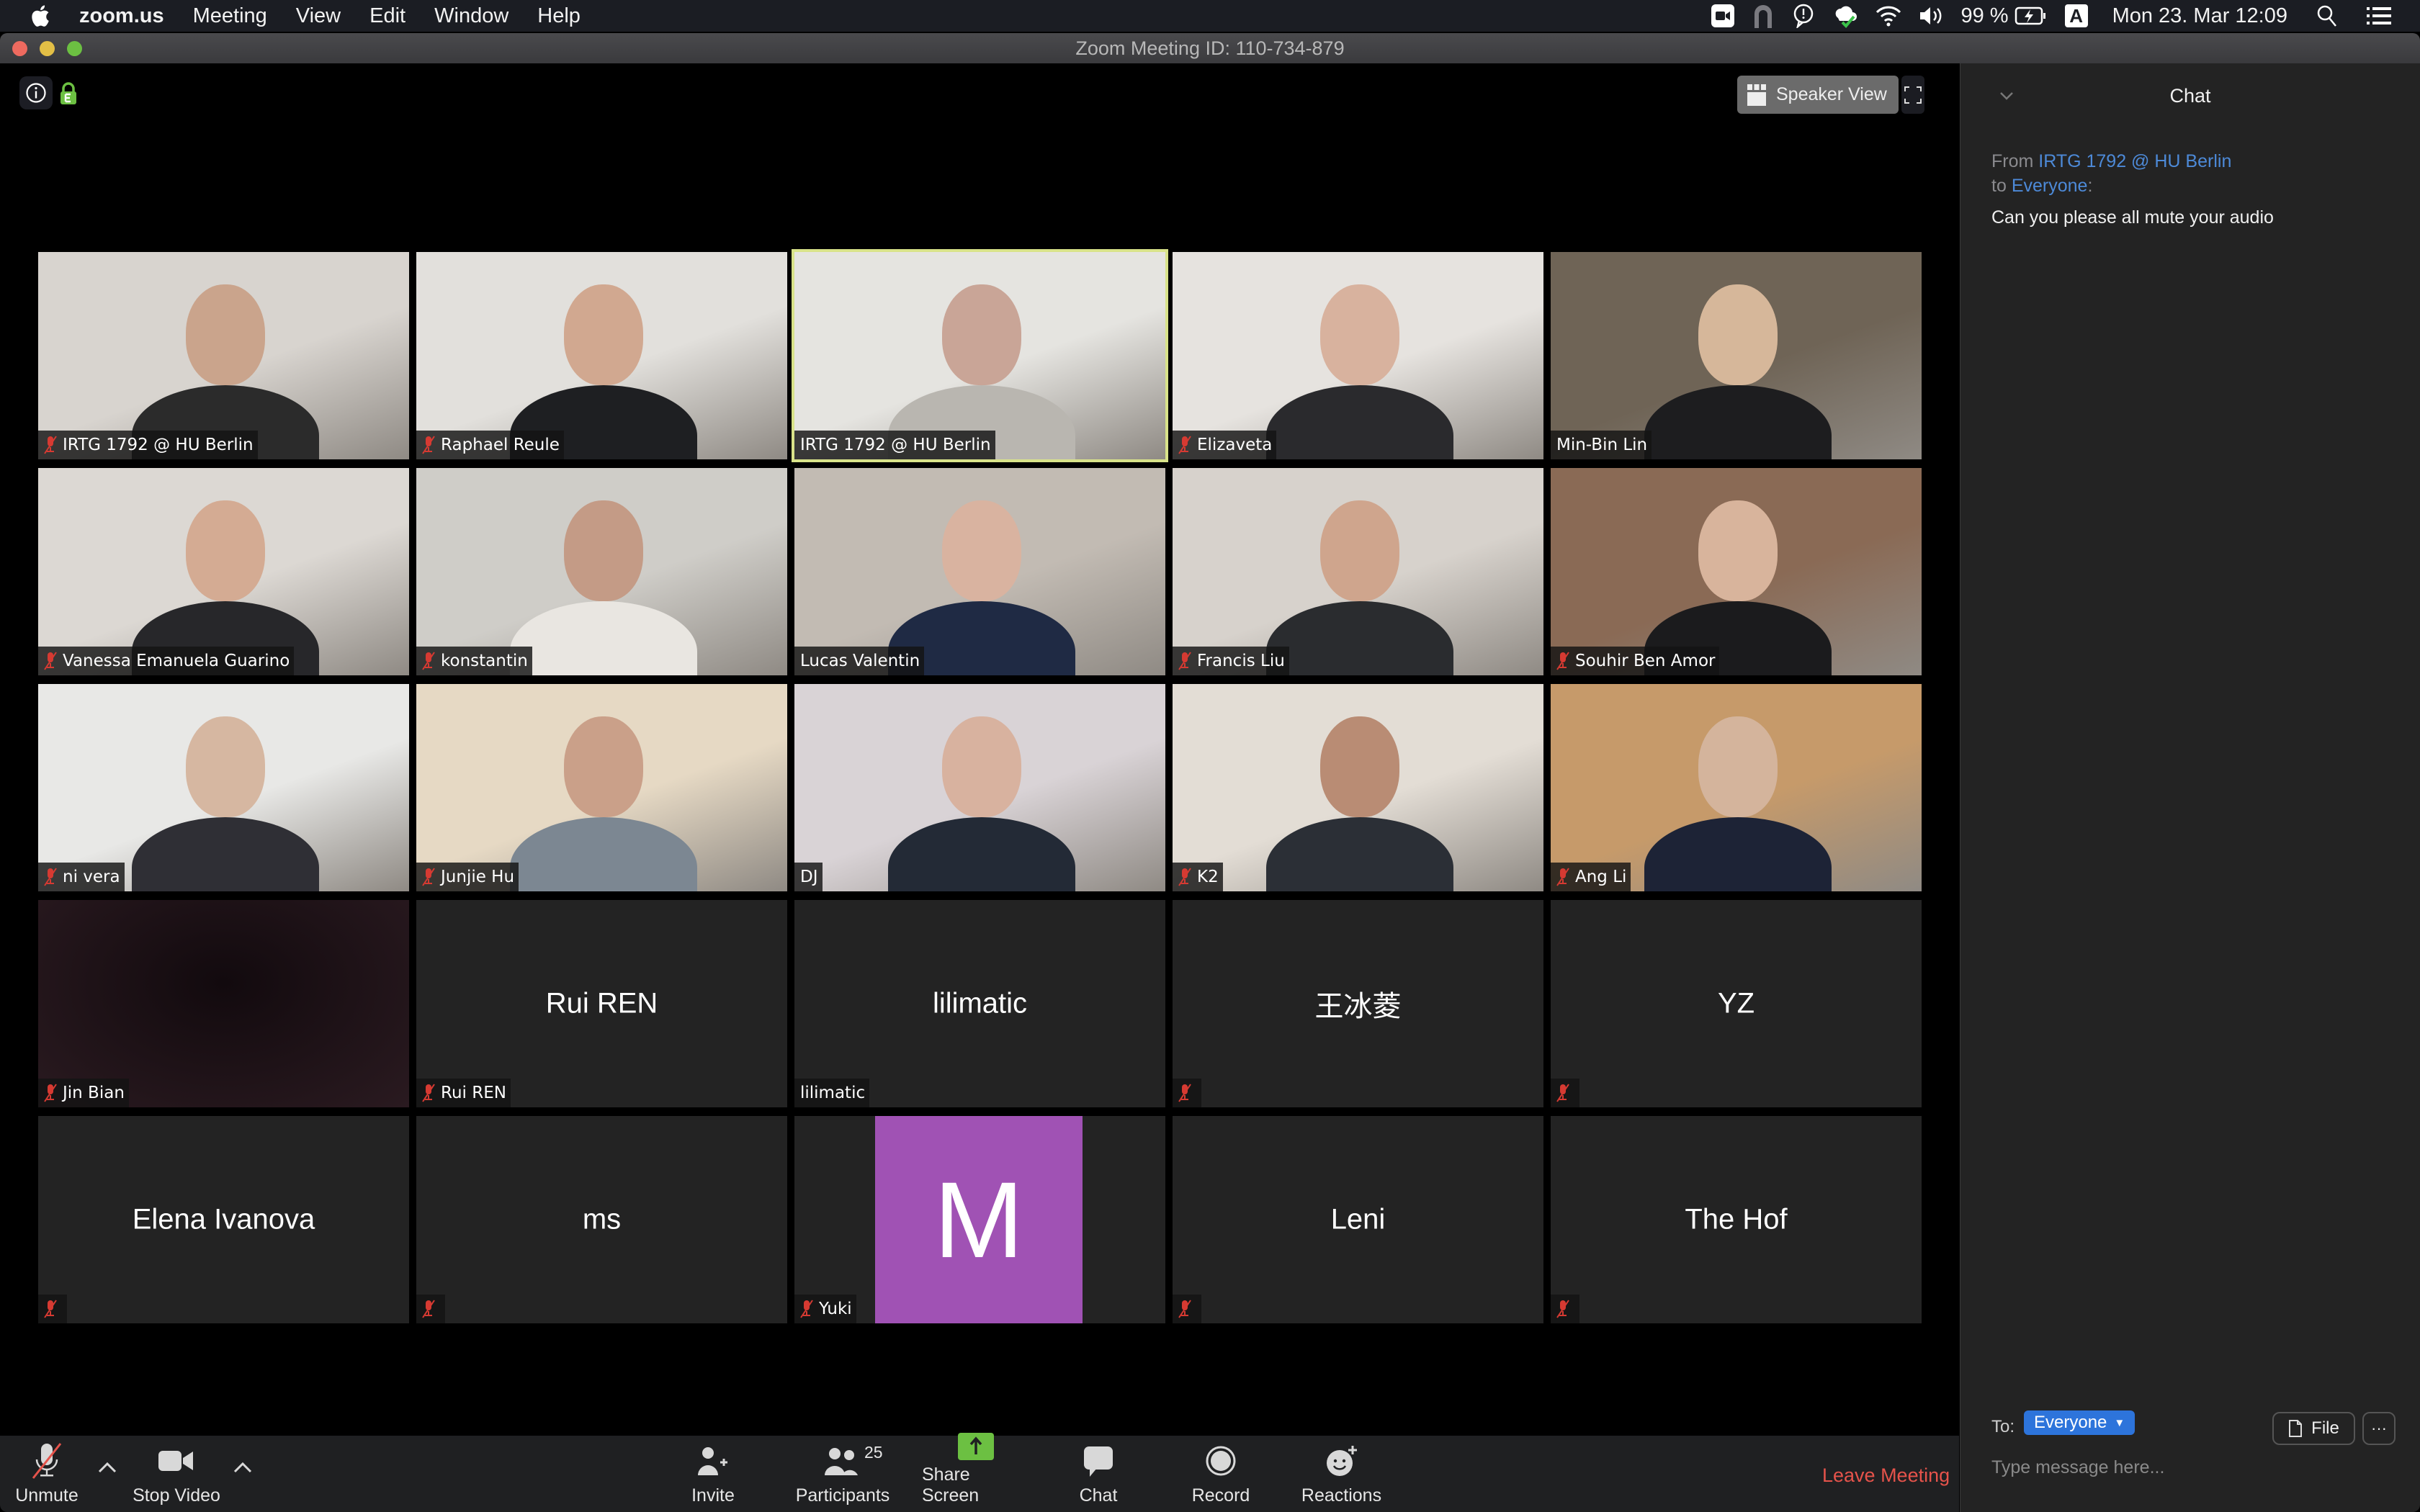  Describe the element at coordinates (979, 787) in the screenshot. I see `participant-tile: DJ` at that location.